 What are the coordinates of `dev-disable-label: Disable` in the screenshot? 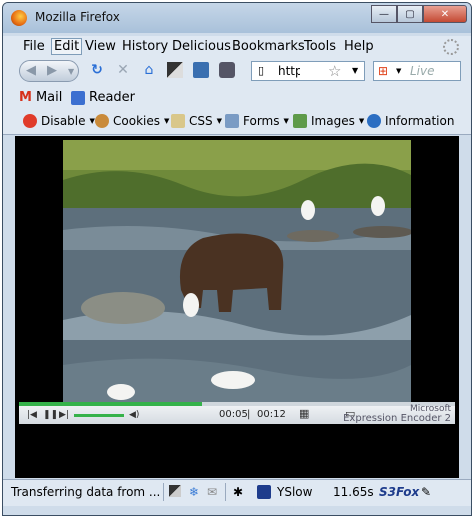 It's located at (63, 121).